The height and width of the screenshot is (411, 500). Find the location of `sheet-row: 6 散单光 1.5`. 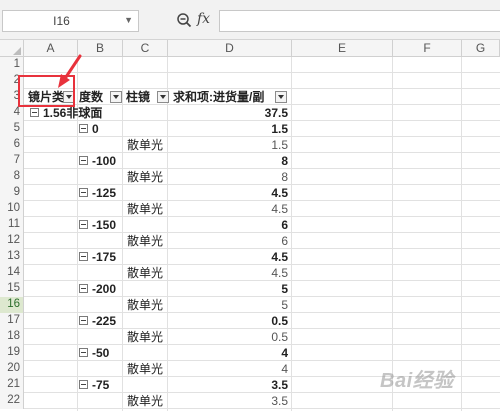

sheet-row: 6 散单光 1.5 is located at coordinates (250, 145).